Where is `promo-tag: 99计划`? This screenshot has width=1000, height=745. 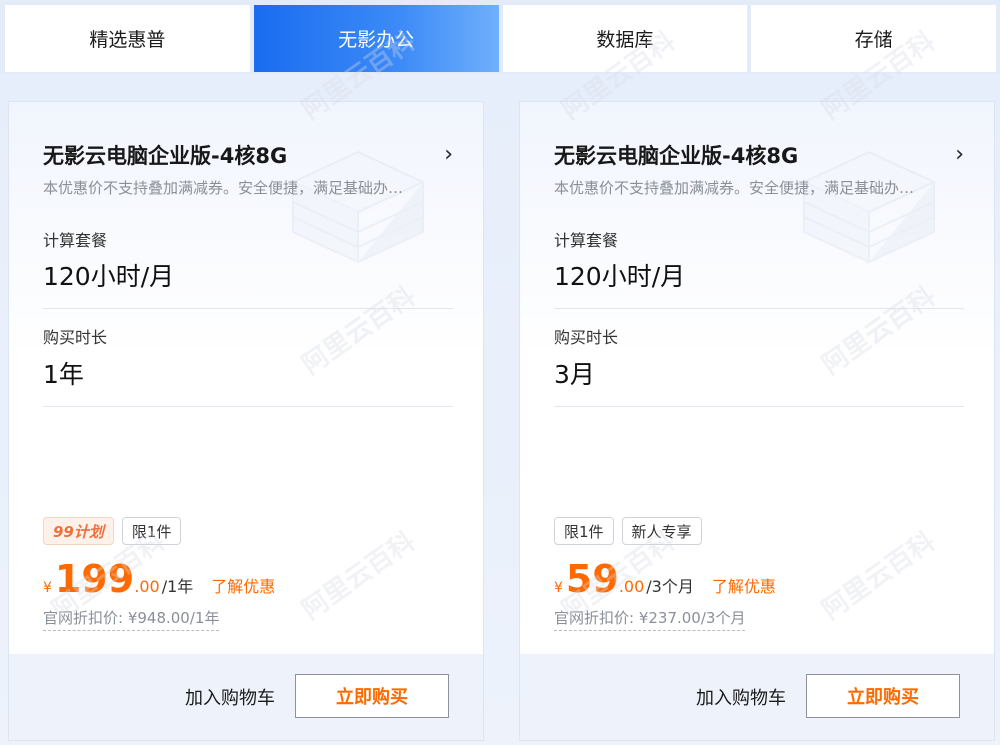
promo-tag: 99计划 is located at coordinates (78, 531).